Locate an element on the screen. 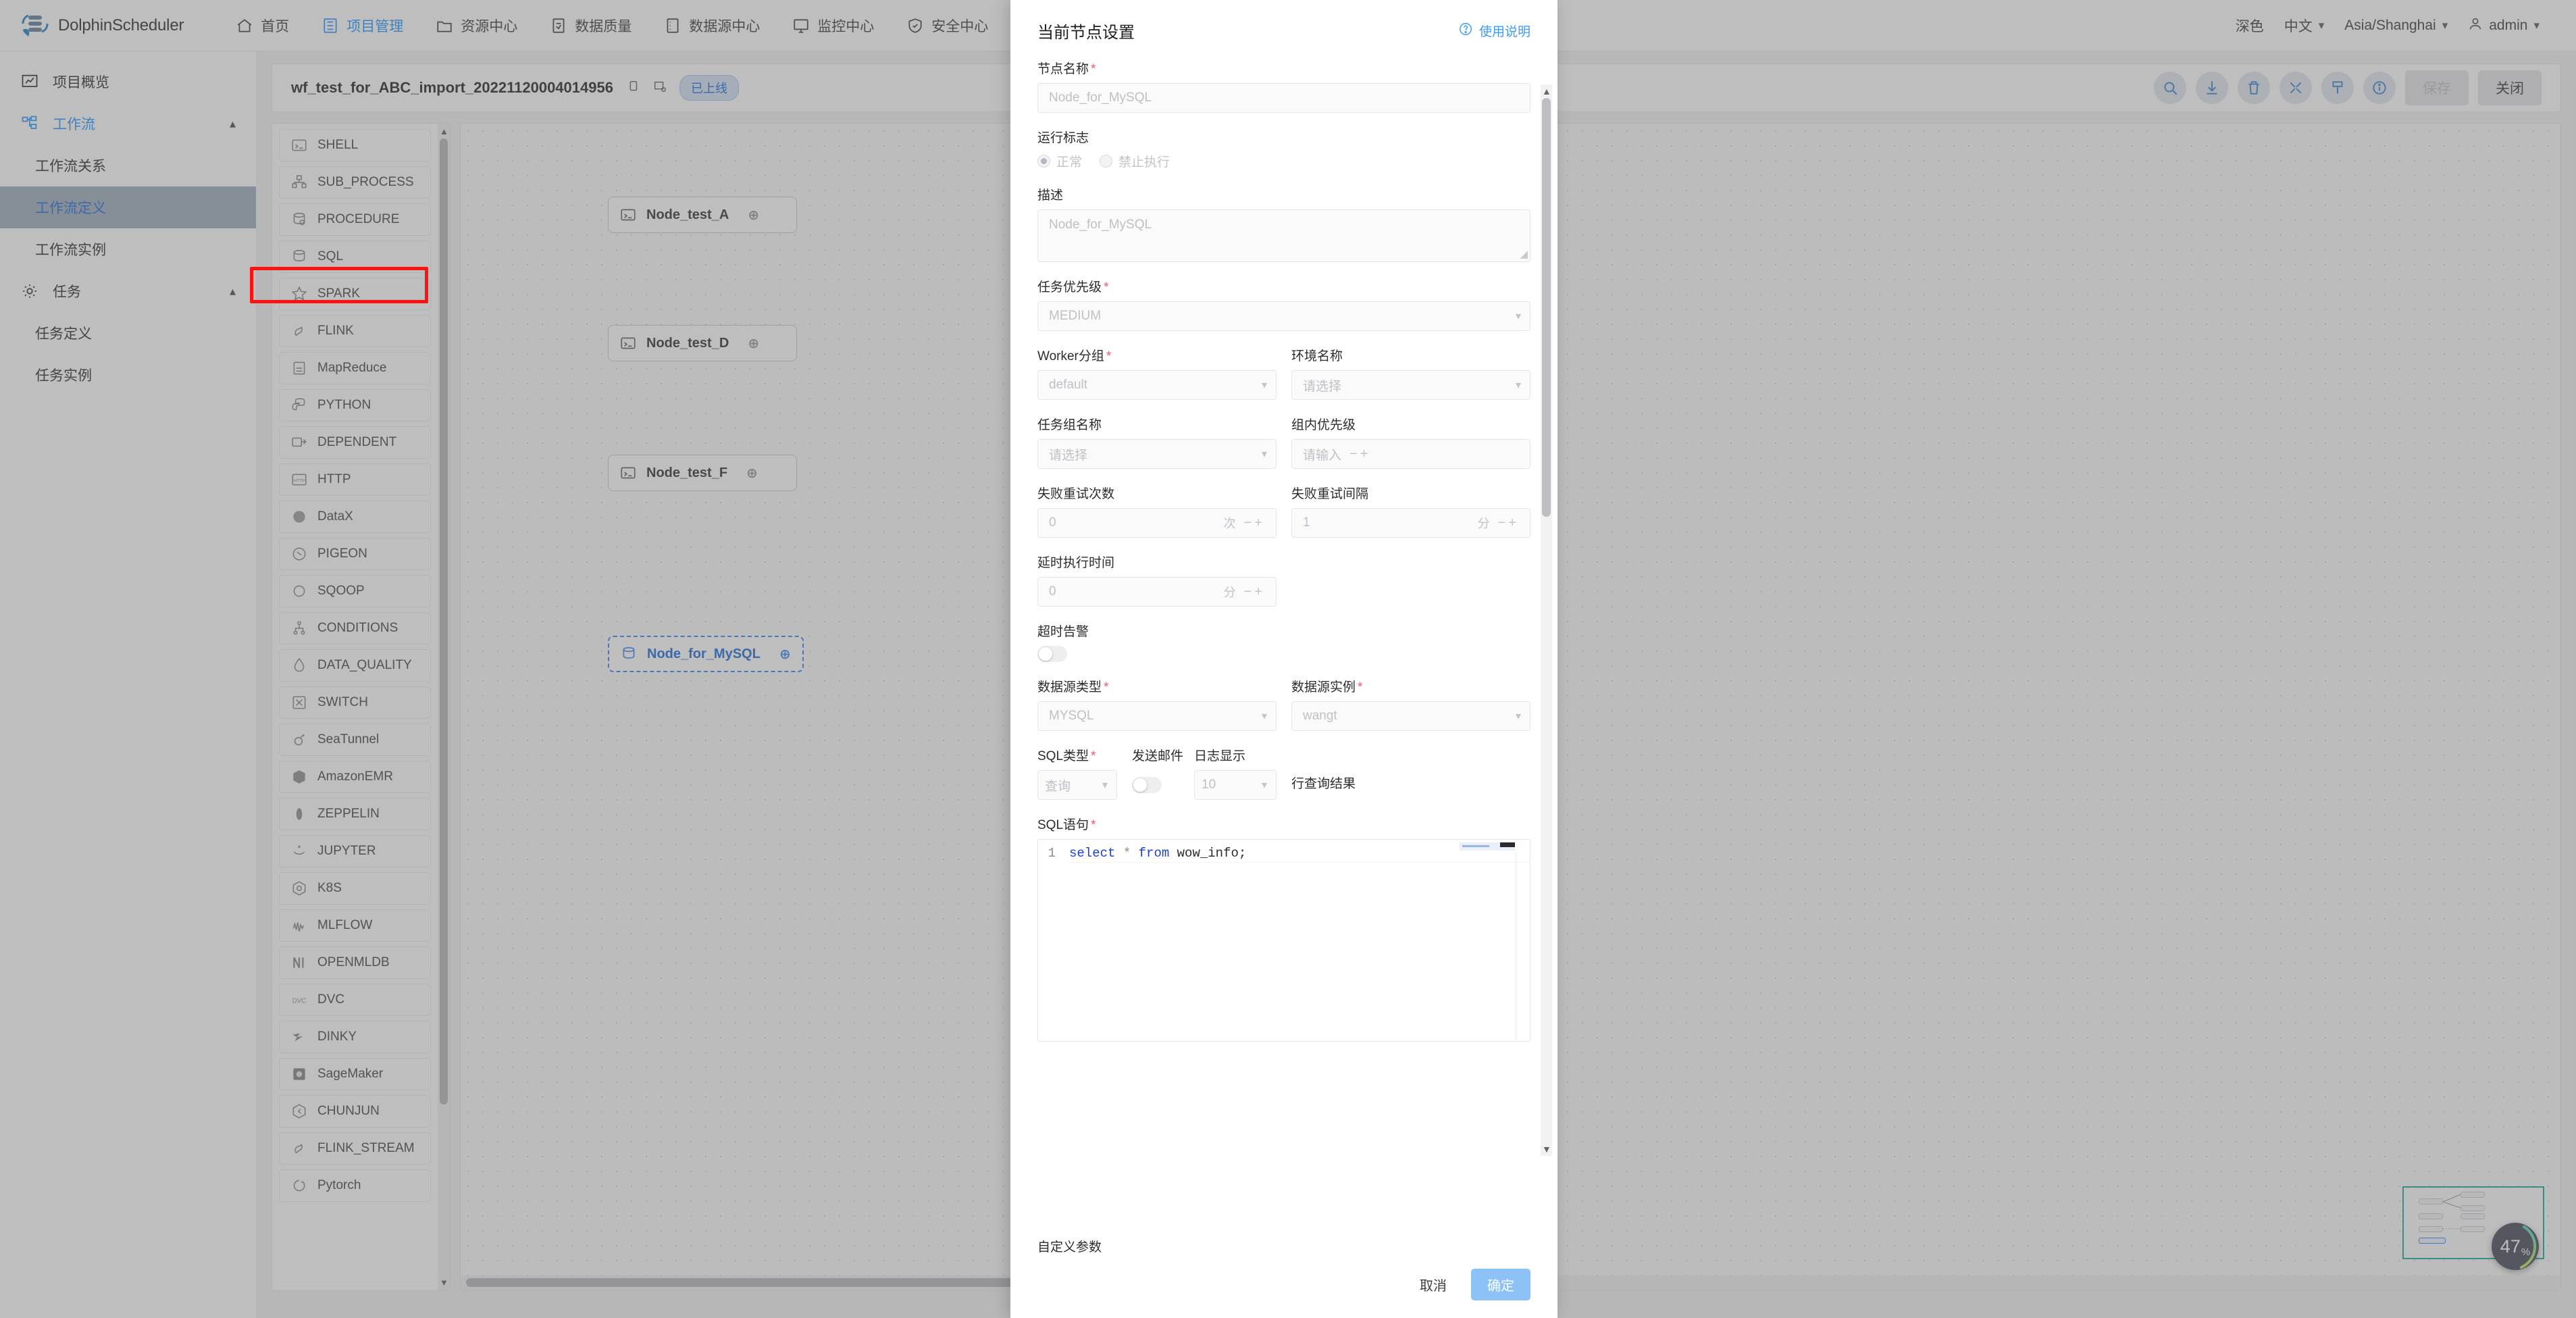 The height and width of the screenshot is (1318, 2576). radio-label: 禁止执行 is located at coordinates (1144, 163).